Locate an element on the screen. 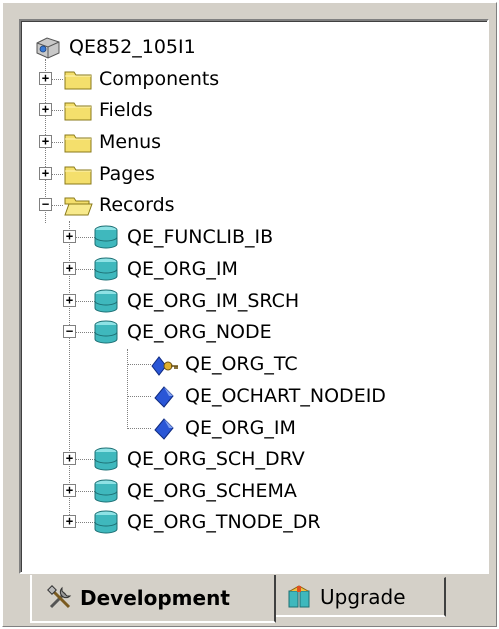 The image size is (499, 629). record-label: QE_ORG_SCH_DRV is located at coordinates (216, 459).